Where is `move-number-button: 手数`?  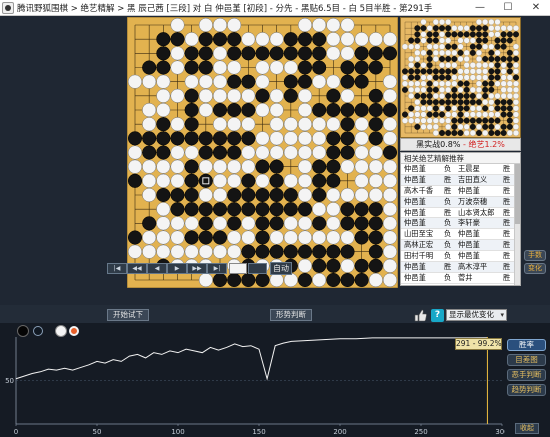
move-number-button: 手数 is located at coordinates (535, 255).